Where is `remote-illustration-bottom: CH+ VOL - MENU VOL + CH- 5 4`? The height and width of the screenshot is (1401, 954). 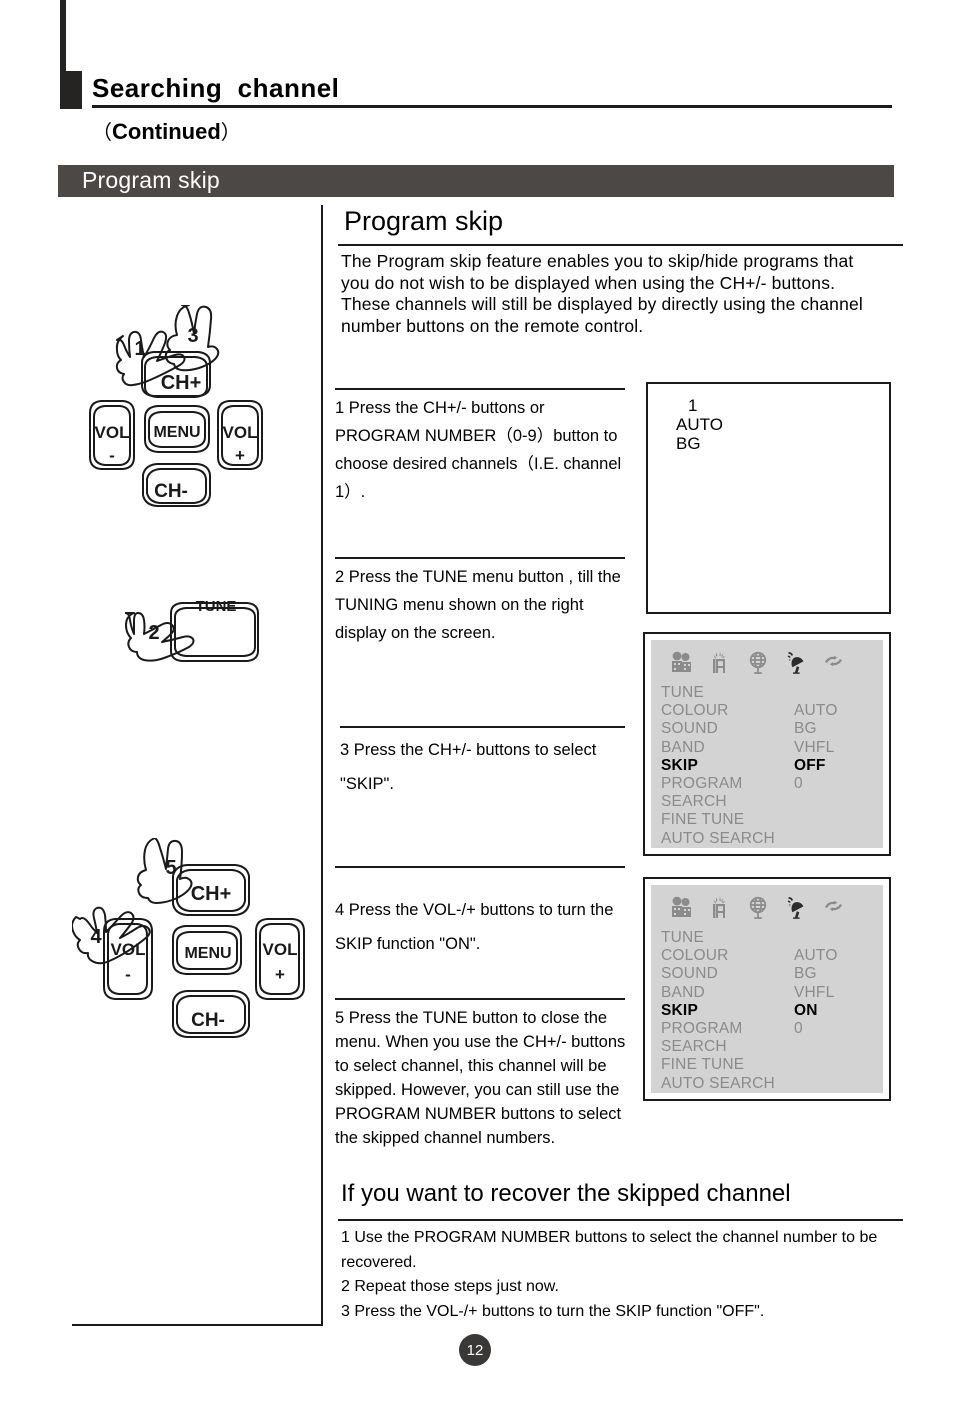
remote-illustration-bottom: CH+ VOL - MENU VOL + CH- 5 4 is located at coordinates (199, 953).